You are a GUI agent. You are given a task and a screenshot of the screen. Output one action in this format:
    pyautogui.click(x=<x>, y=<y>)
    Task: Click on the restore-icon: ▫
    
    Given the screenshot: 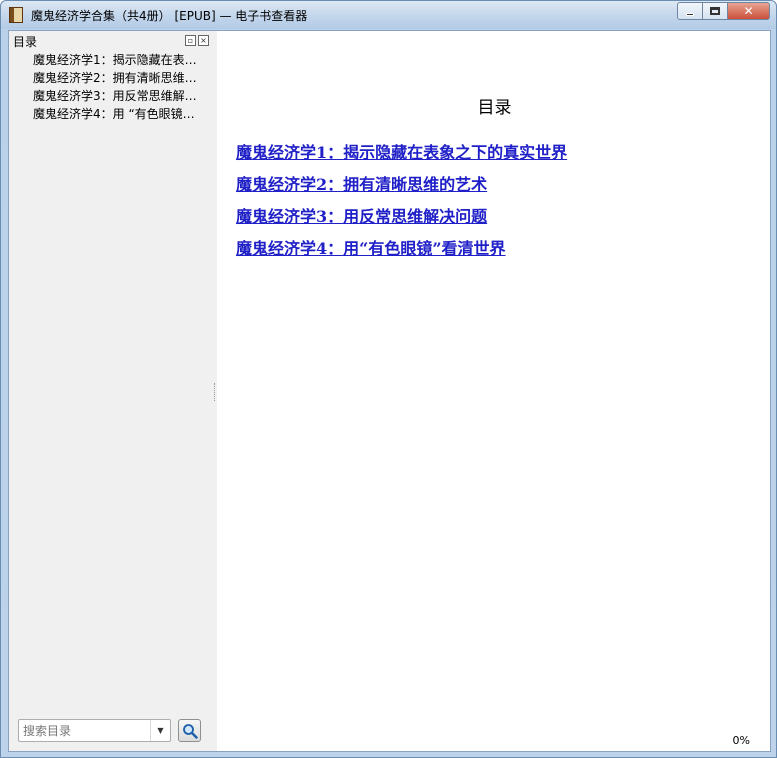 What is the action you would take?
    pyautogui.click(x=190, y=40)
    